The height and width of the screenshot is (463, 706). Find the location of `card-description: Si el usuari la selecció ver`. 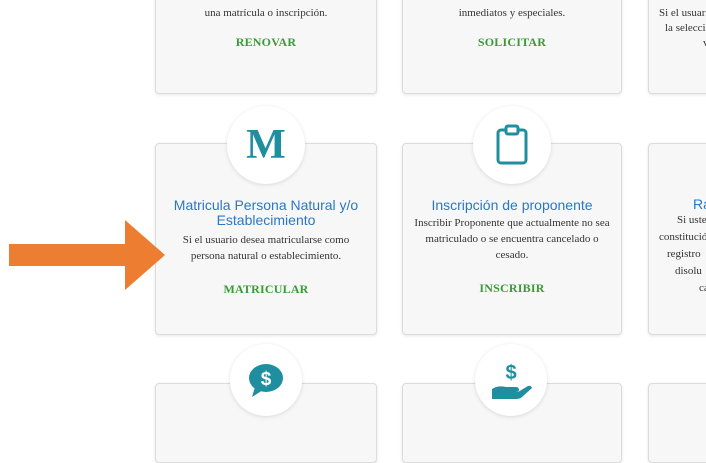

card-description: Si el usuari la selecció ver is located at coordinates (682, 28).